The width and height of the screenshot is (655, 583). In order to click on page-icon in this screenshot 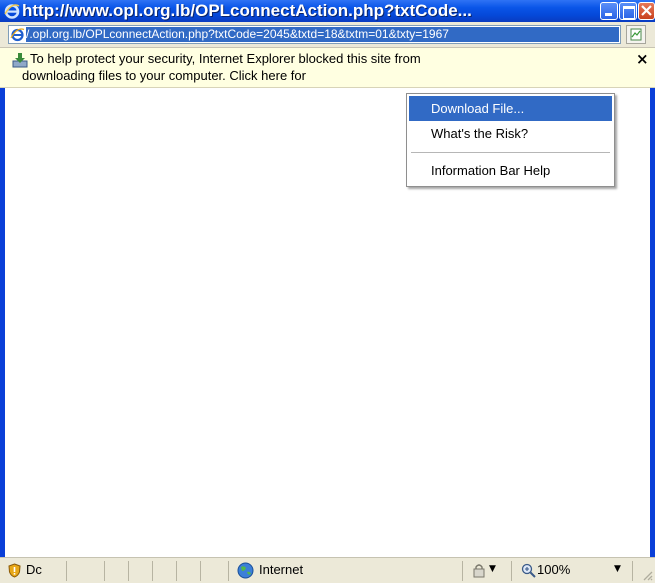, I will do `click(636, 34)`.